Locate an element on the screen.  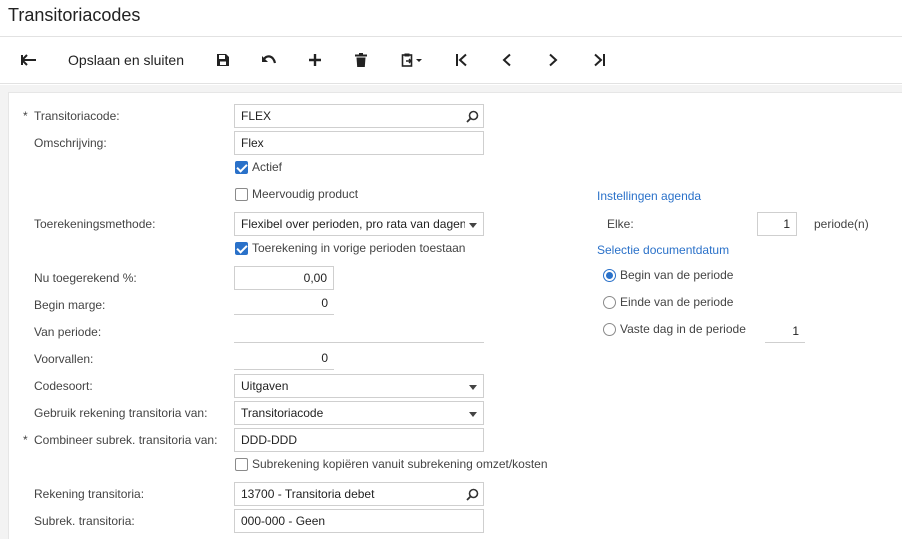
van-periode-field is located at coordinates (359, 331).